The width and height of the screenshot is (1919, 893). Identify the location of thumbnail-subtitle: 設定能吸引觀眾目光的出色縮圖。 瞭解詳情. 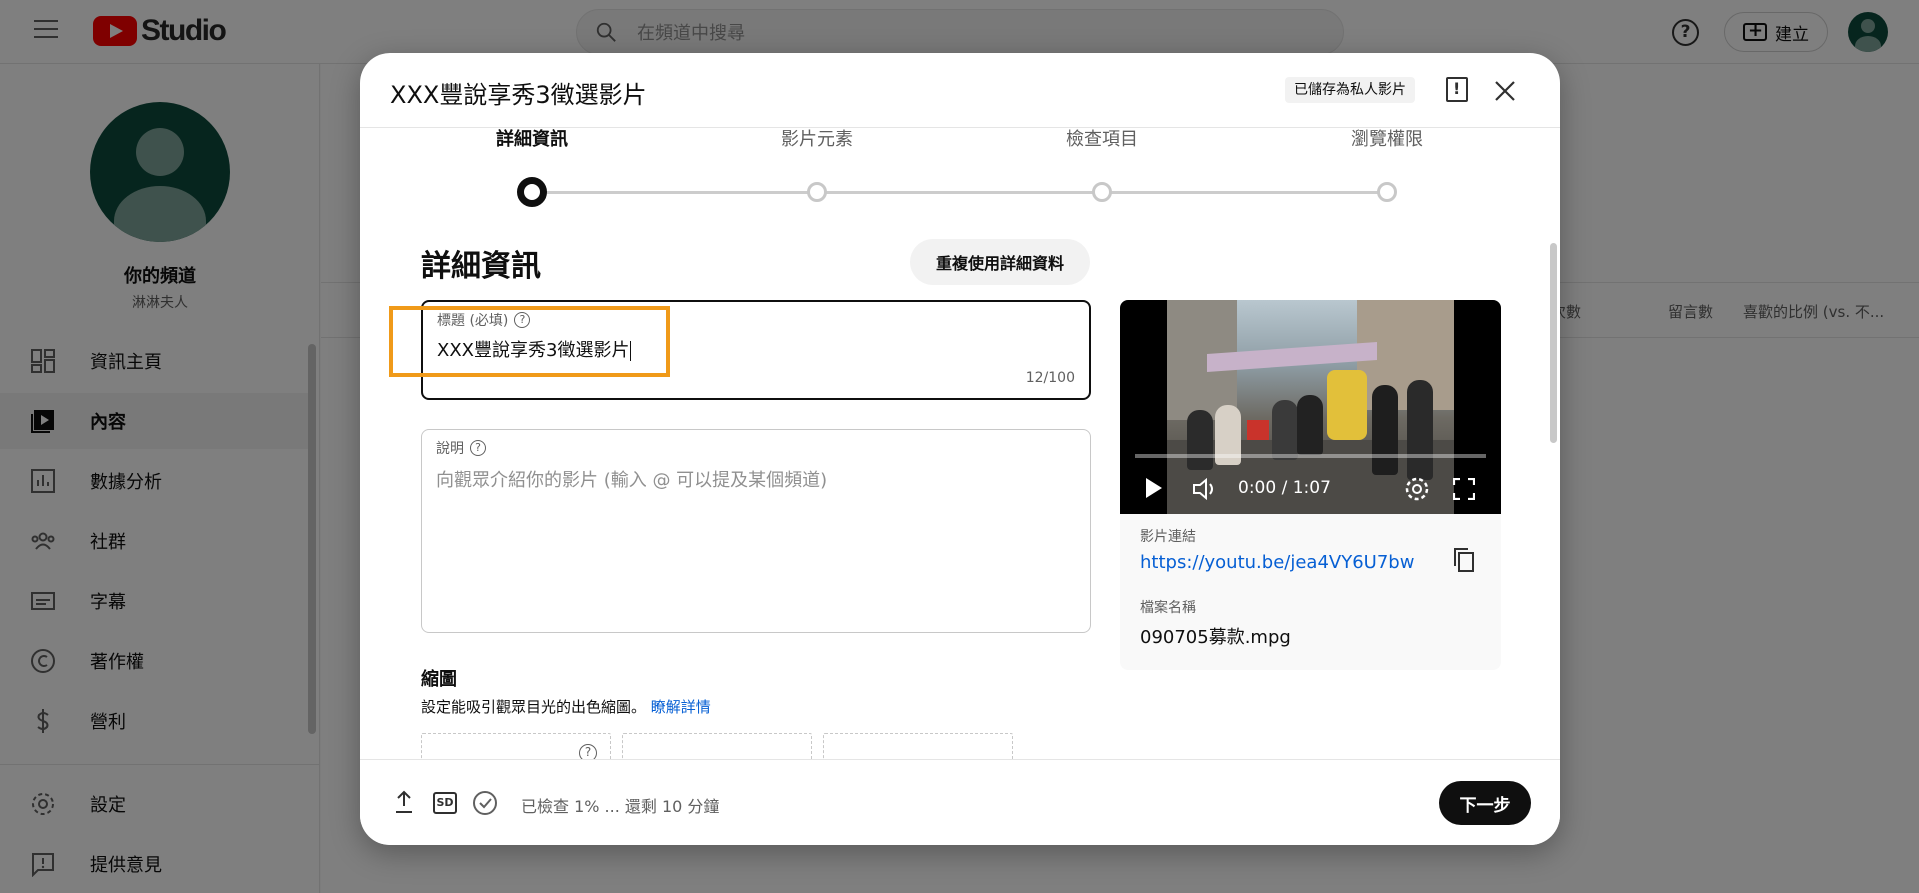
(566, 706).